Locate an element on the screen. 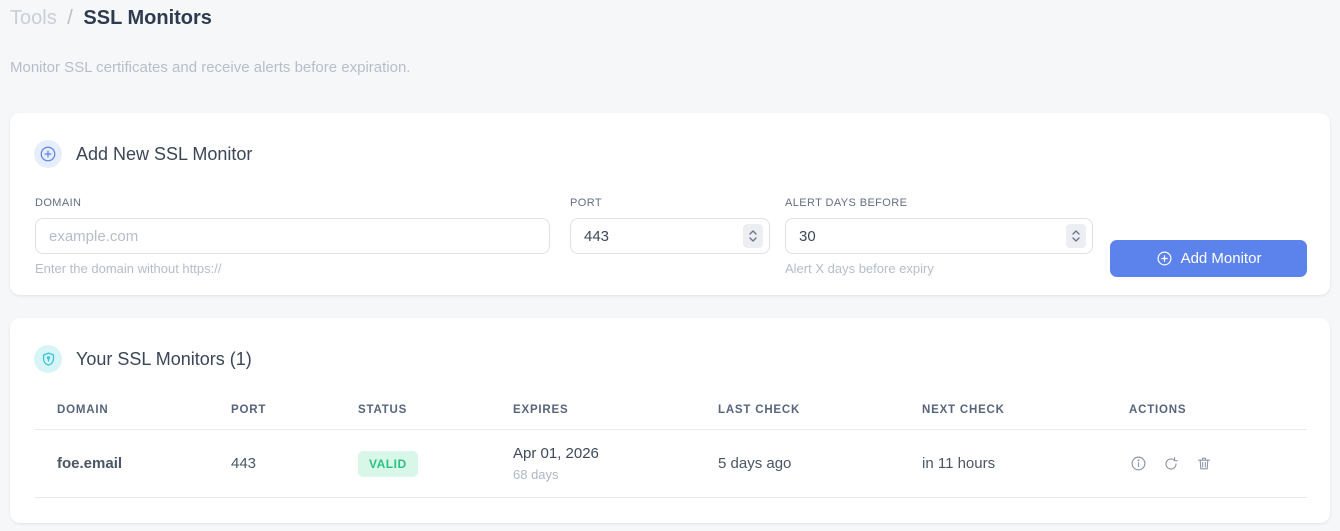  monitor-expires-date: Apr 01, 2026 is located at coordinates (556, 453).